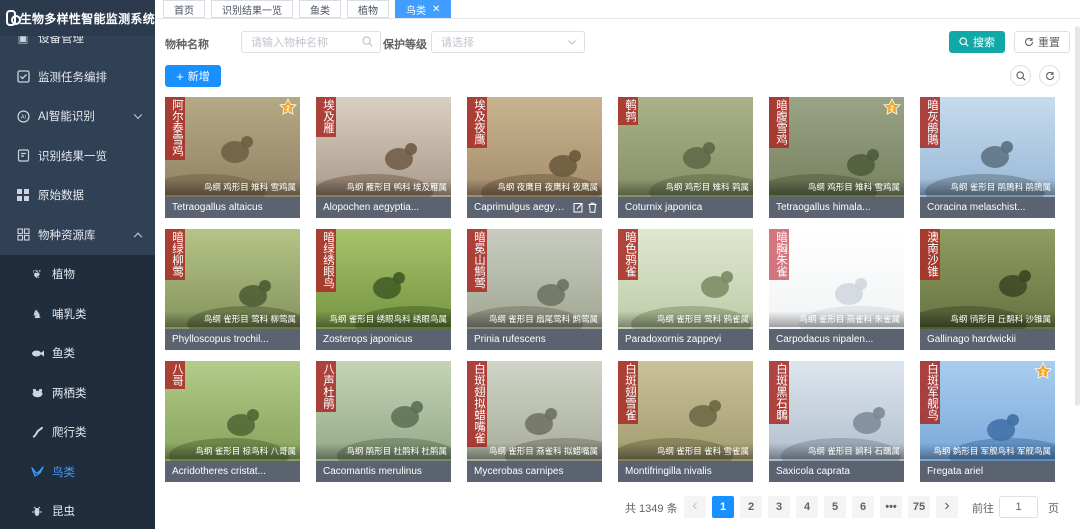 The image size is (1080, 529). What do you see at coordinates (1018, 507) in the screenshot?
I see `goto-page-input: 1` at bounding box center [1018, 507].